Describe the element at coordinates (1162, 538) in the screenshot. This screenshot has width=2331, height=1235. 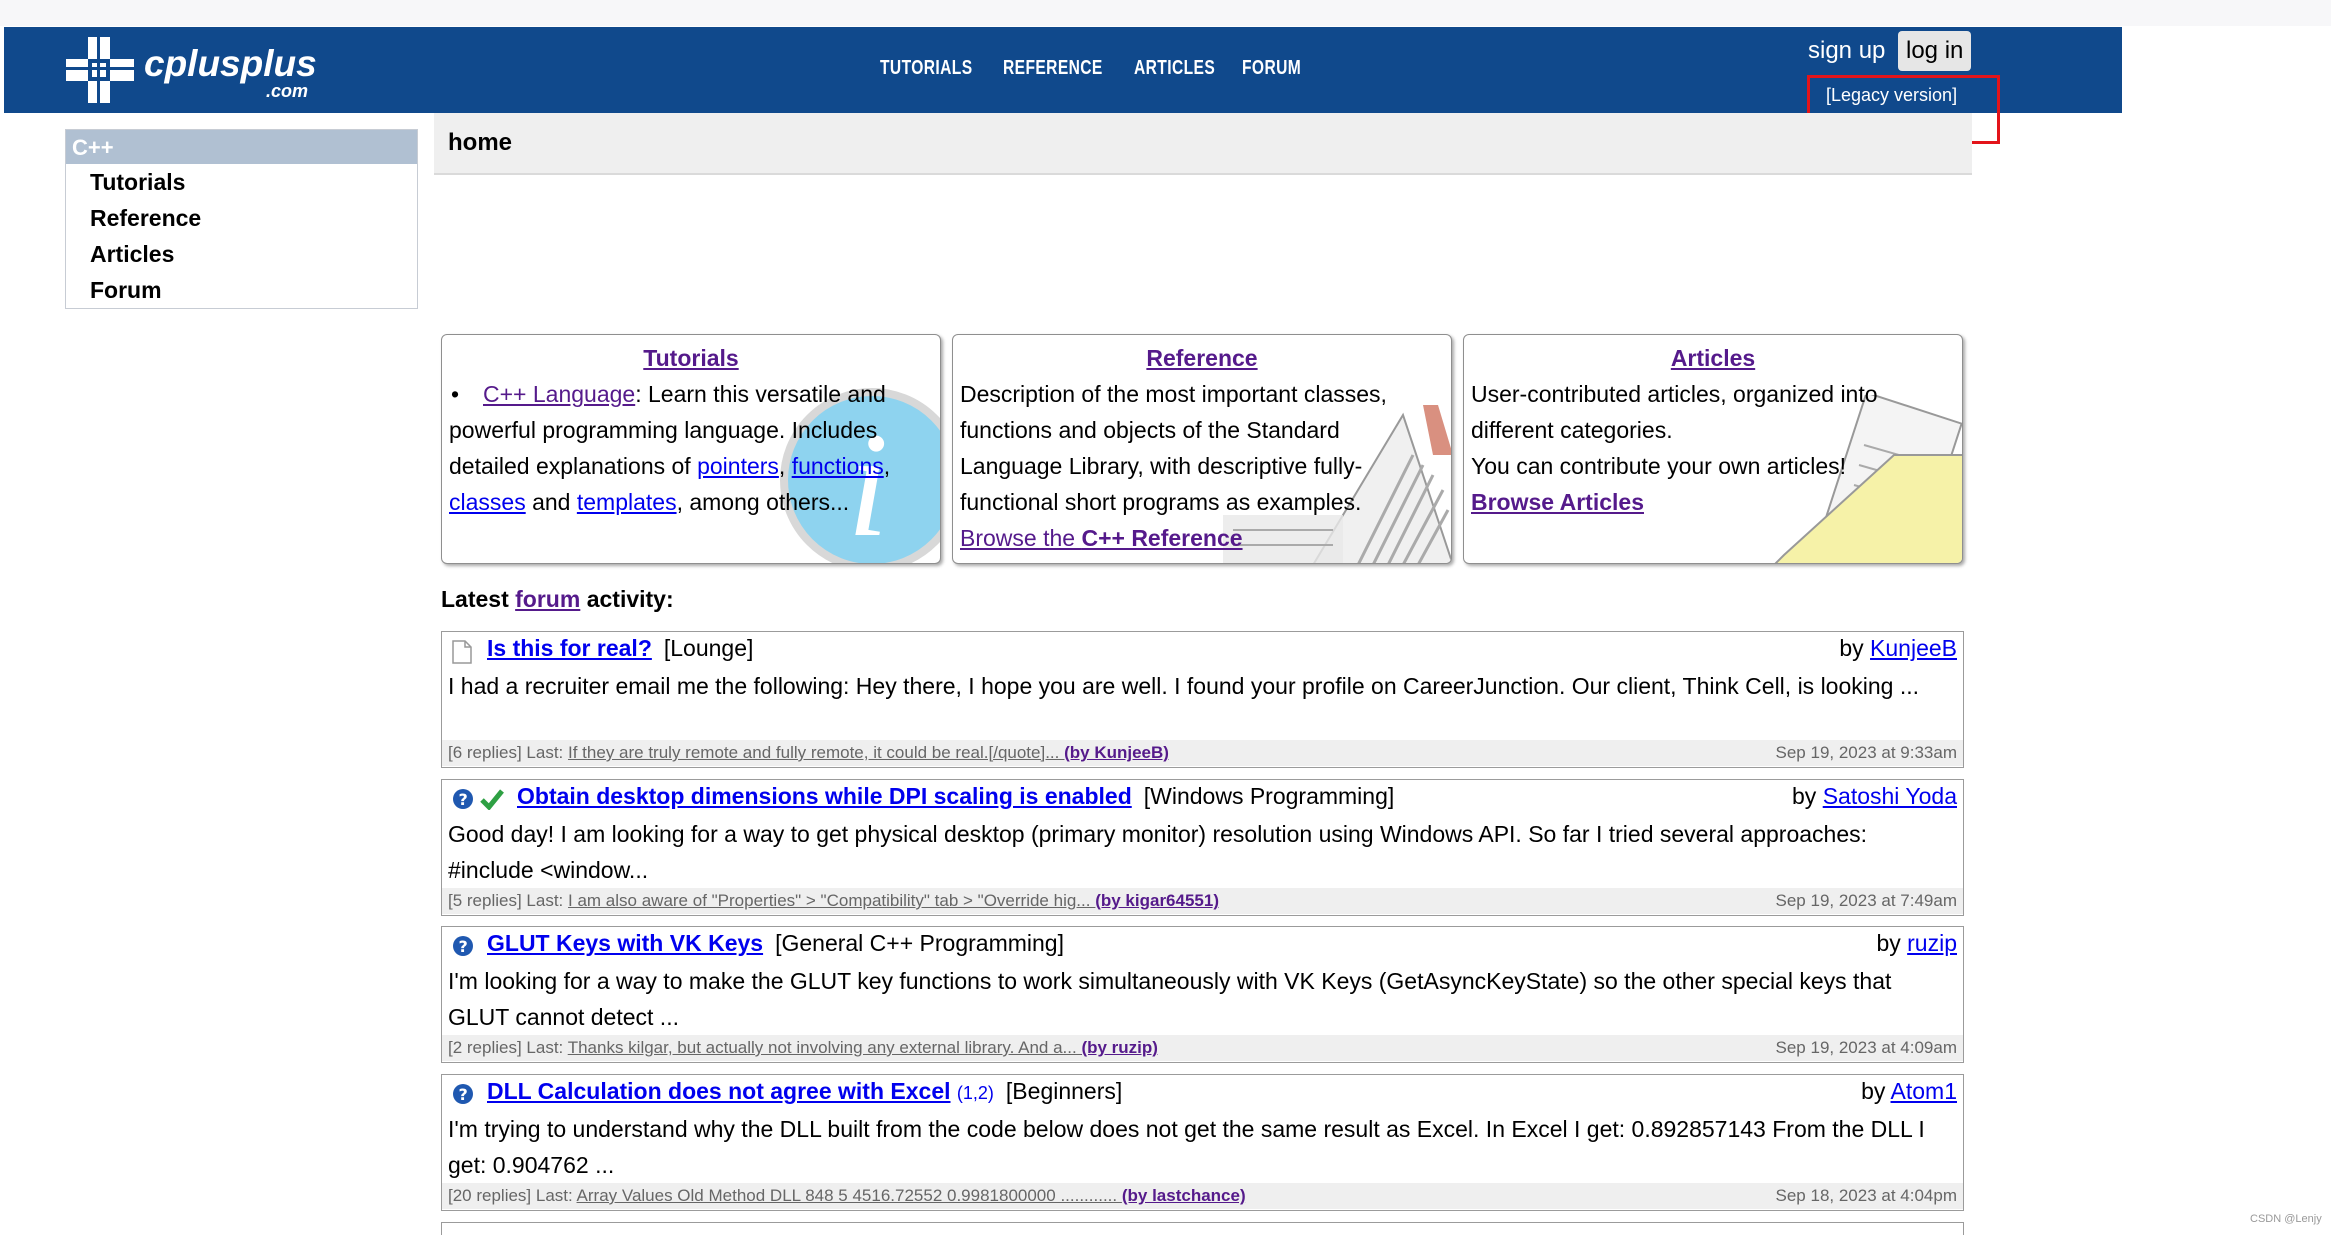
I see `browse-reference-bold: C++ Reference` at that location.